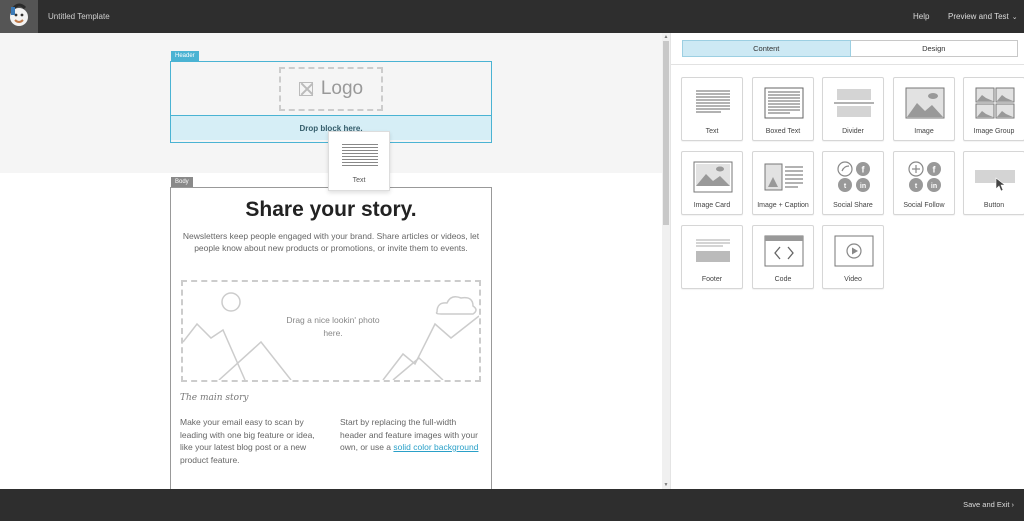 The width and height of the screenshot is (1024, 521). I want to click on block-label: Button, so click(994, 205).